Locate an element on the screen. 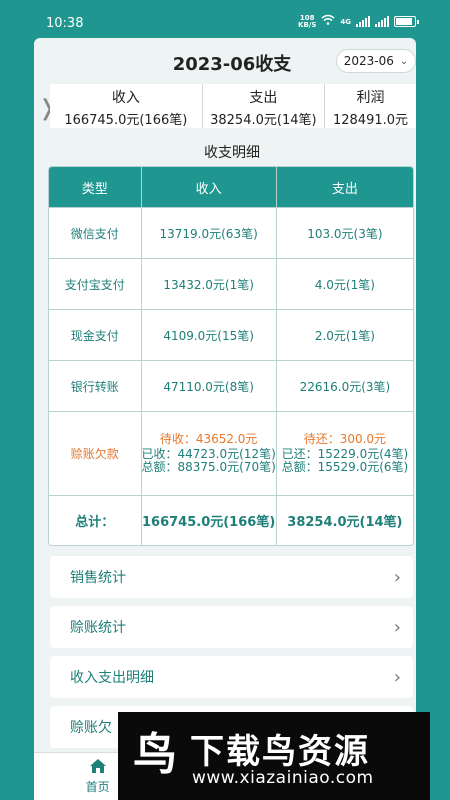  table-row: 支付宝支付 13432.0元(1笔) 4.0元(1笔) is located at coordinates (231, 283).